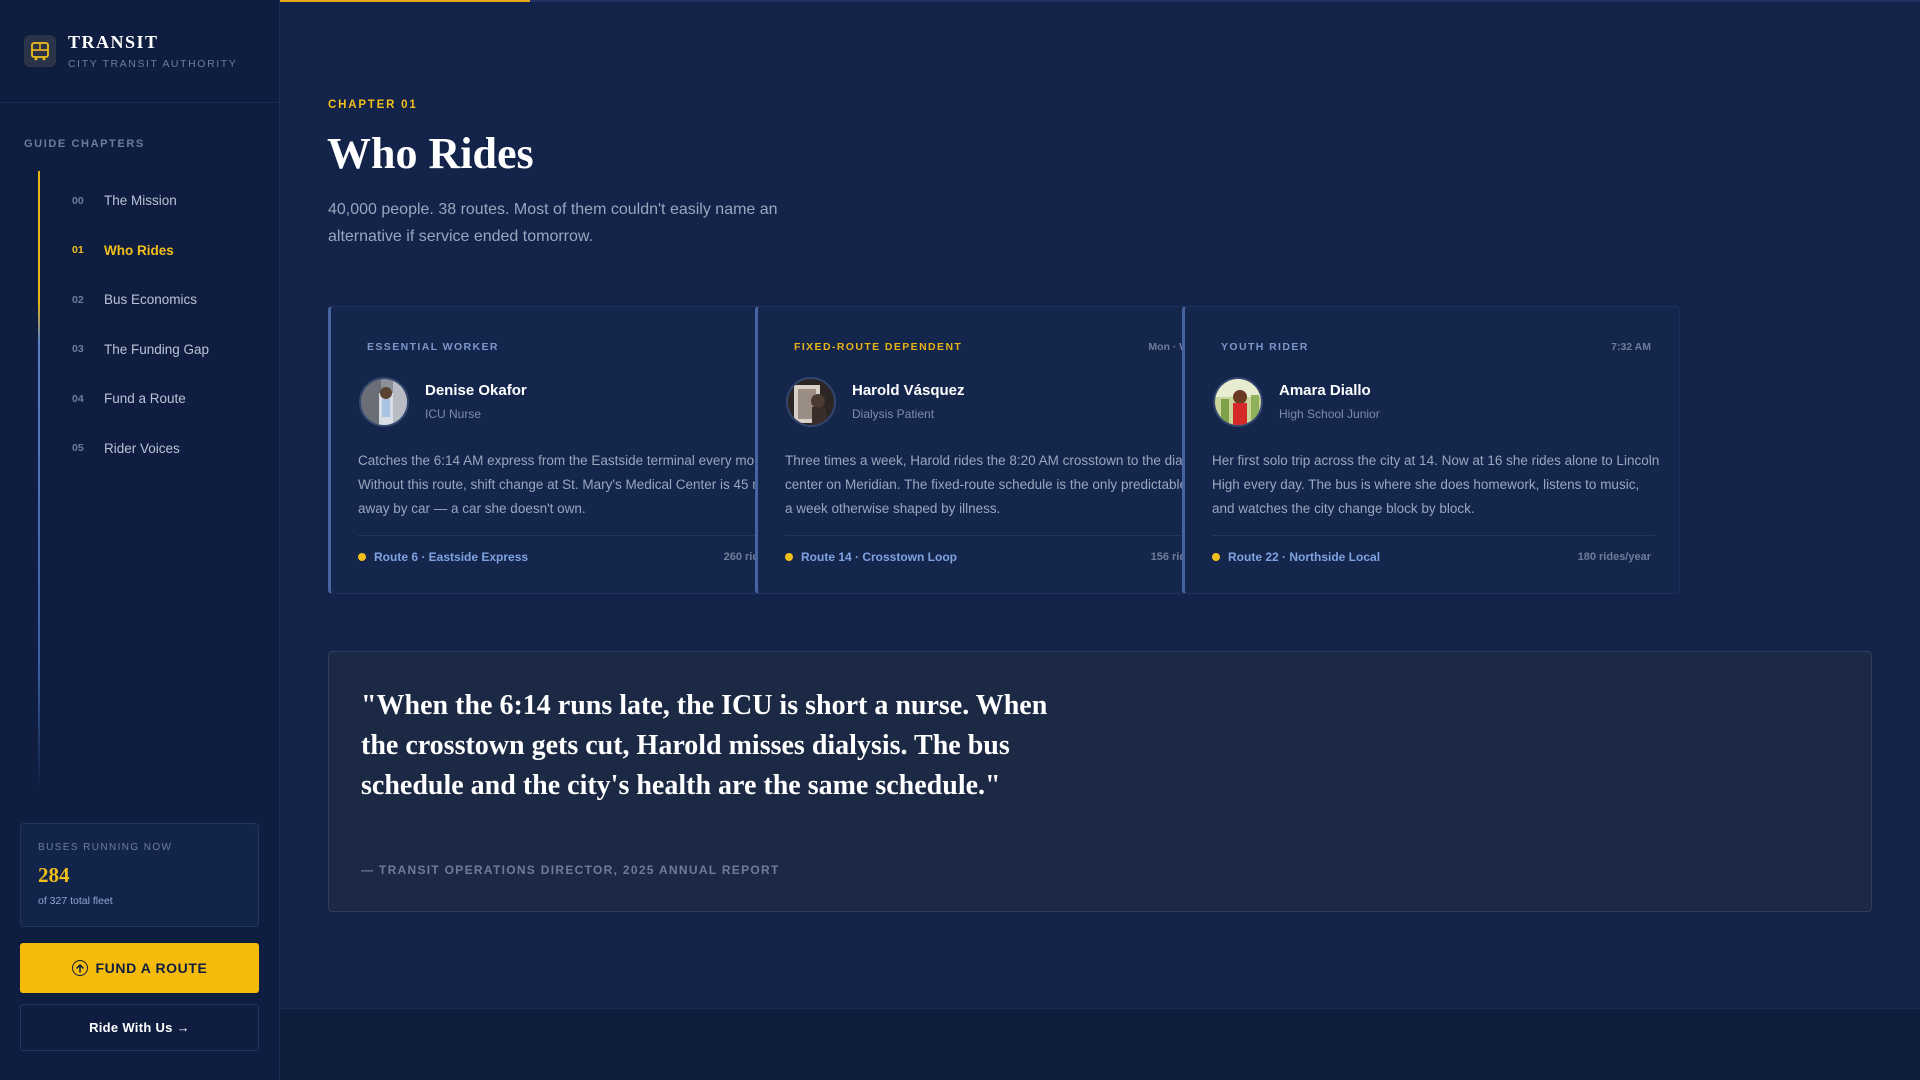  I want to click on nav-heading: GUIDE CHAPTERS, so click(84, 144).